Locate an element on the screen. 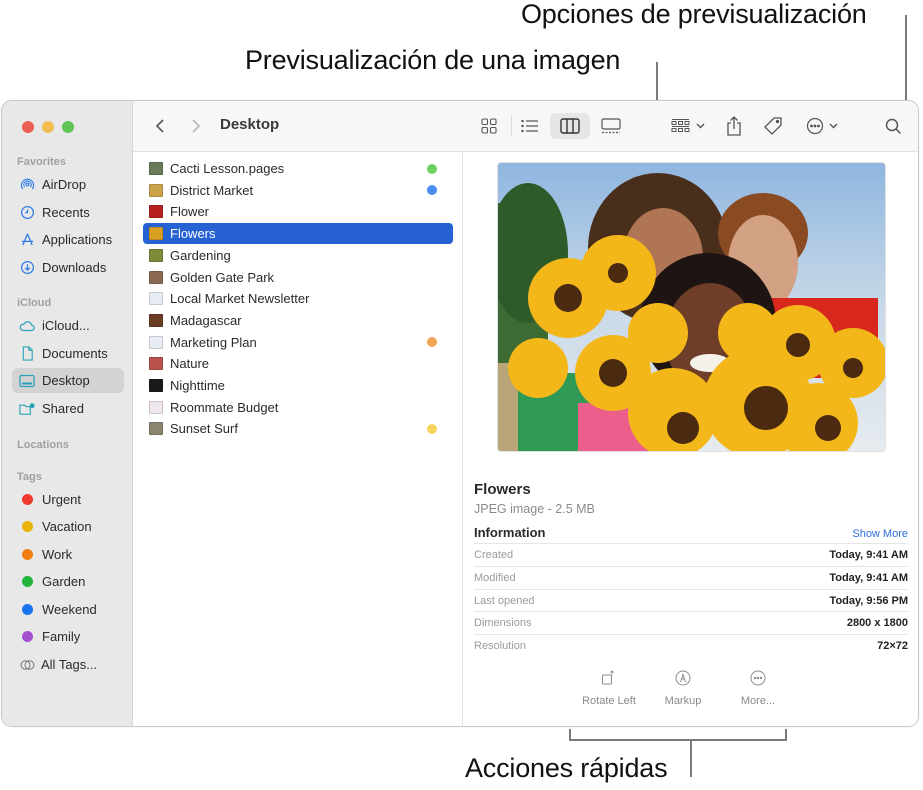 The height and width of the screenshot is (790, 923). sidebar-item-applications: Applications is located at coordinates (68, 239).